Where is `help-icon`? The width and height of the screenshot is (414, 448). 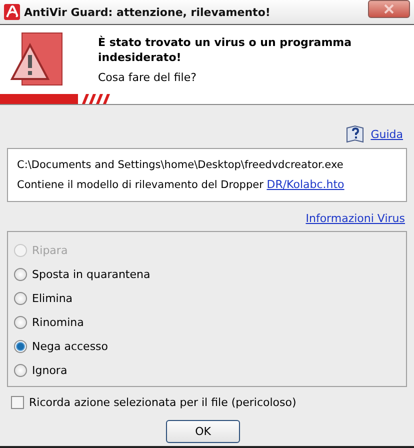 help-icon is located at coordinates (354, 134).